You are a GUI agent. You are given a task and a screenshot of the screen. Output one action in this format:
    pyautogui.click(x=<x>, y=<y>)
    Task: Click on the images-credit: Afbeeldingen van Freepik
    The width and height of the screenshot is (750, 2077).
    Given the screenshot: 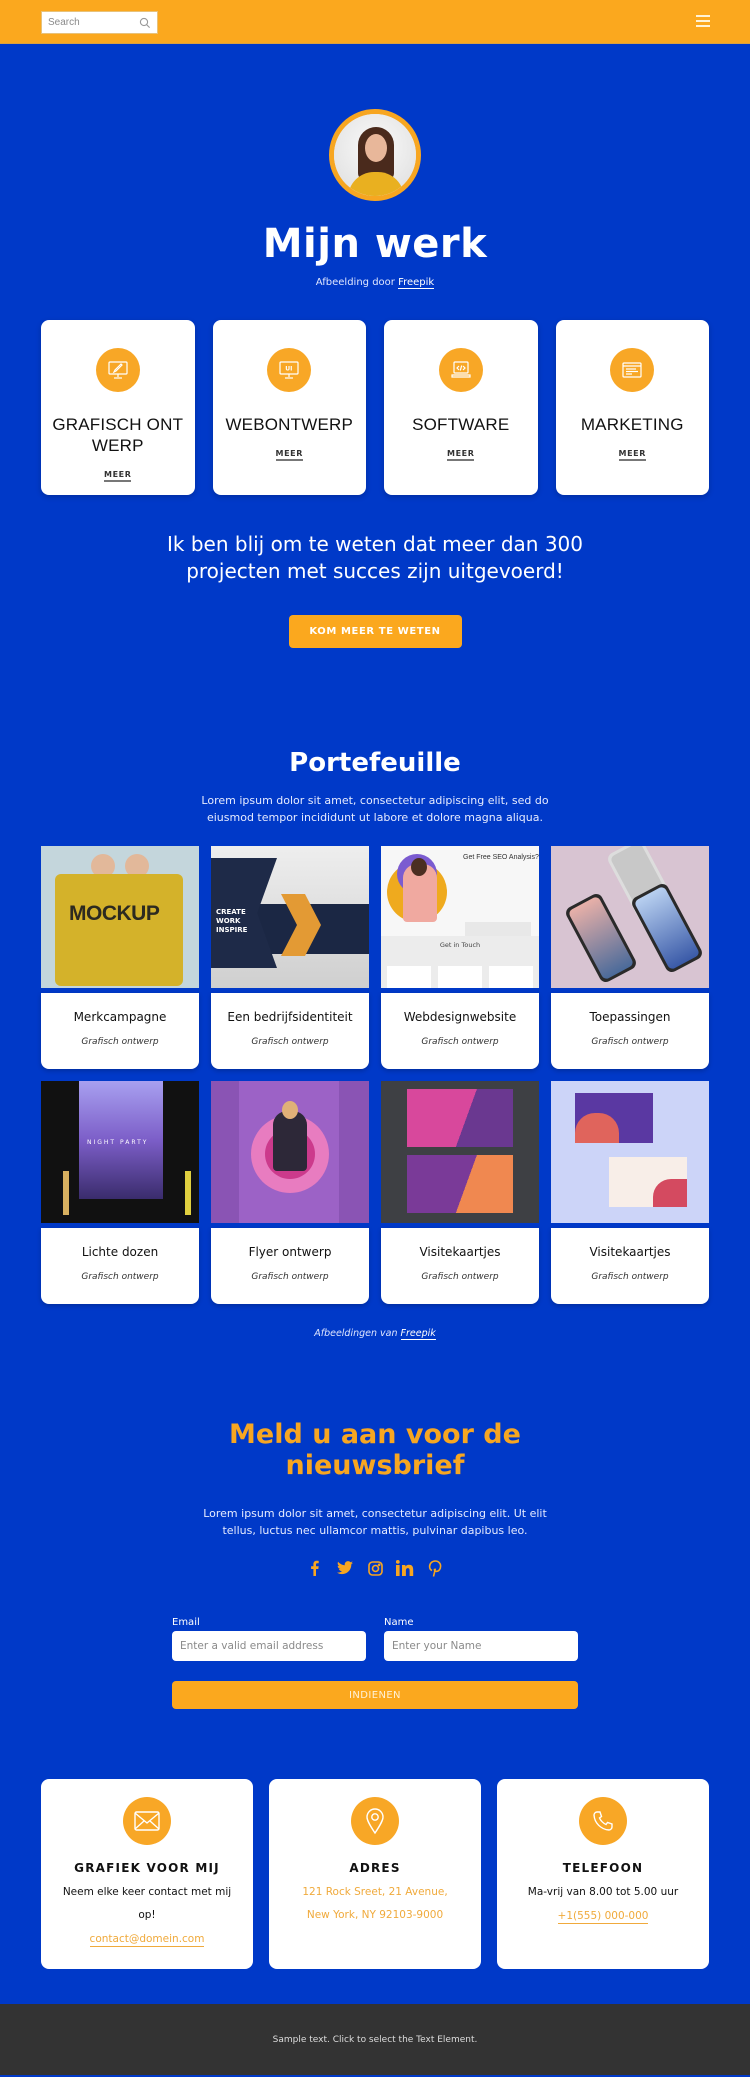 What is the action you would take?
    pyautogui.click(x=375, y=1334)
    